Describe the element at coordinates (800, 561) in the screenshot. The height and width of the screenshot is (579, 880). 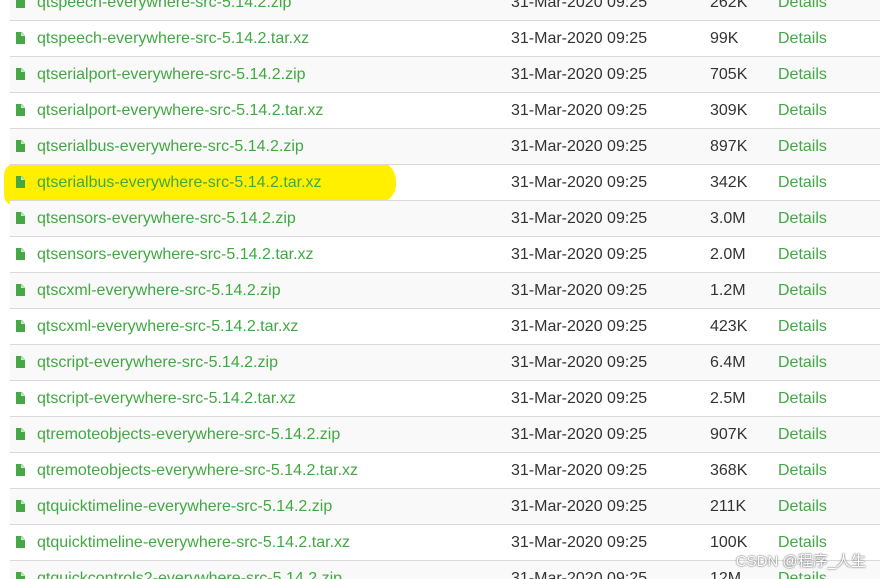
I see `watermark: CSDN @程序_人生` at that location.